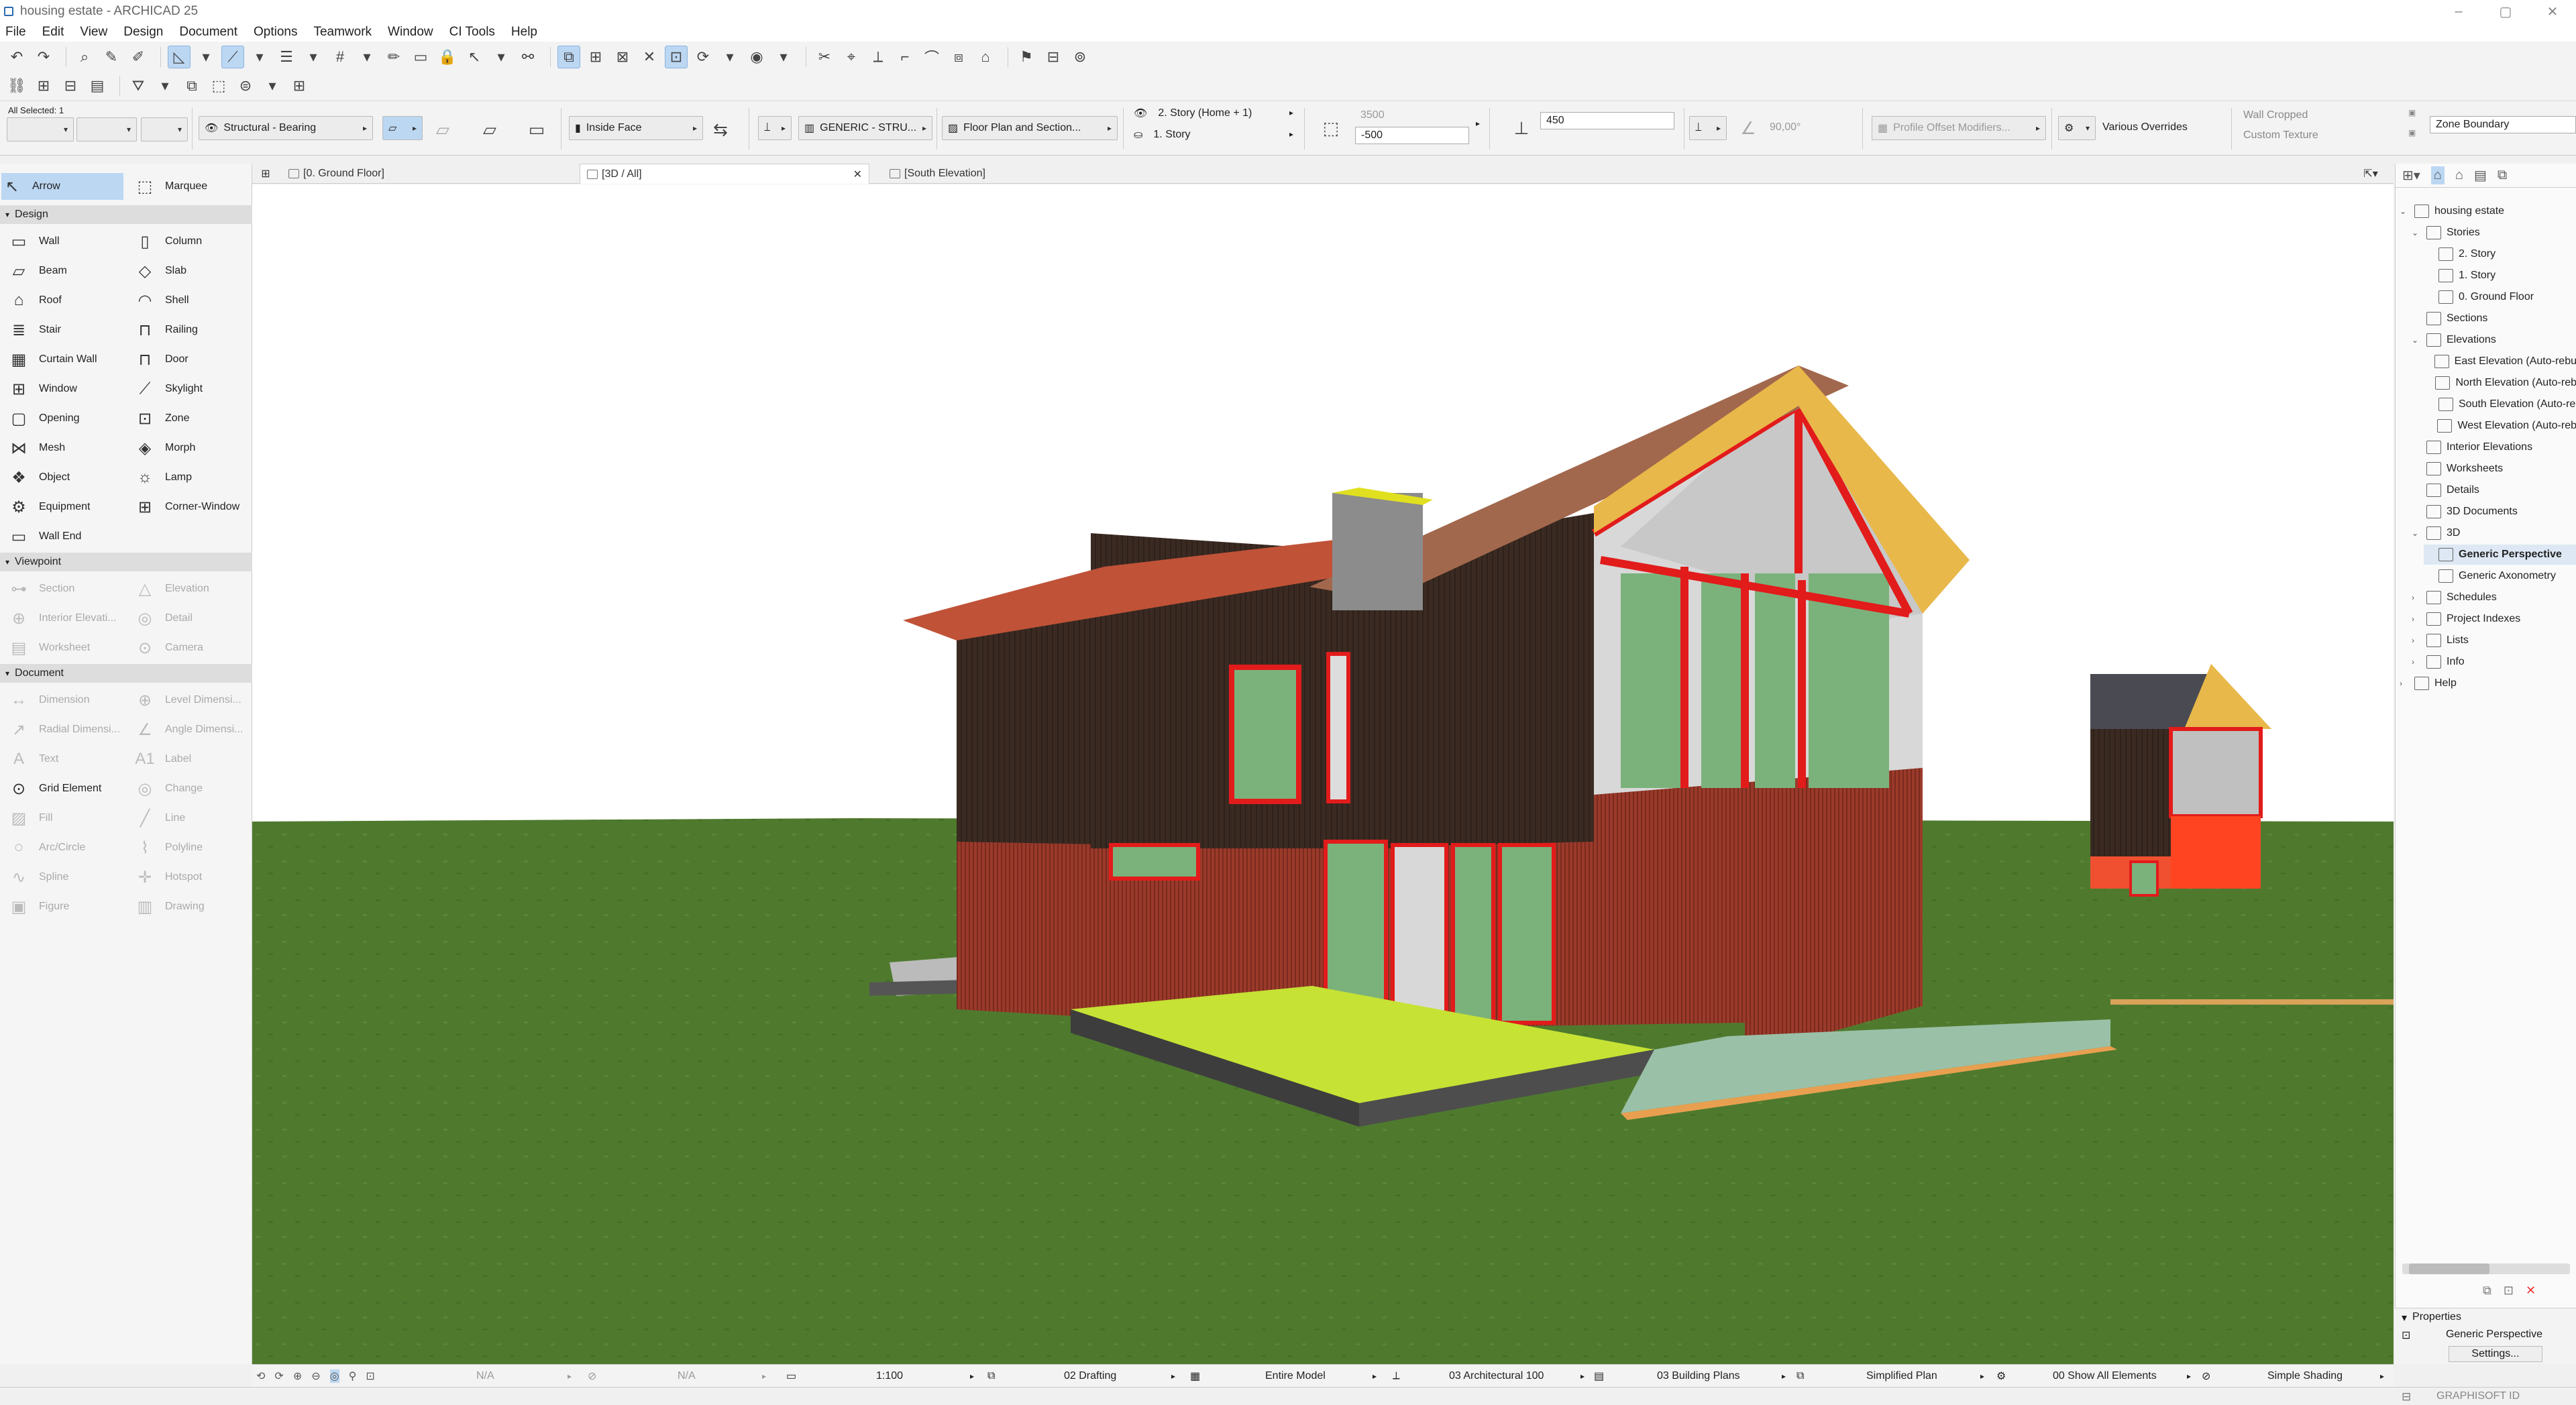 This screenshot has height=1405, width=2576. What do you see at coordinates (724, 174) in the screenshot?
I see `tab-3d-all: [3D / All] ✕` at bounding box center [724, 174].